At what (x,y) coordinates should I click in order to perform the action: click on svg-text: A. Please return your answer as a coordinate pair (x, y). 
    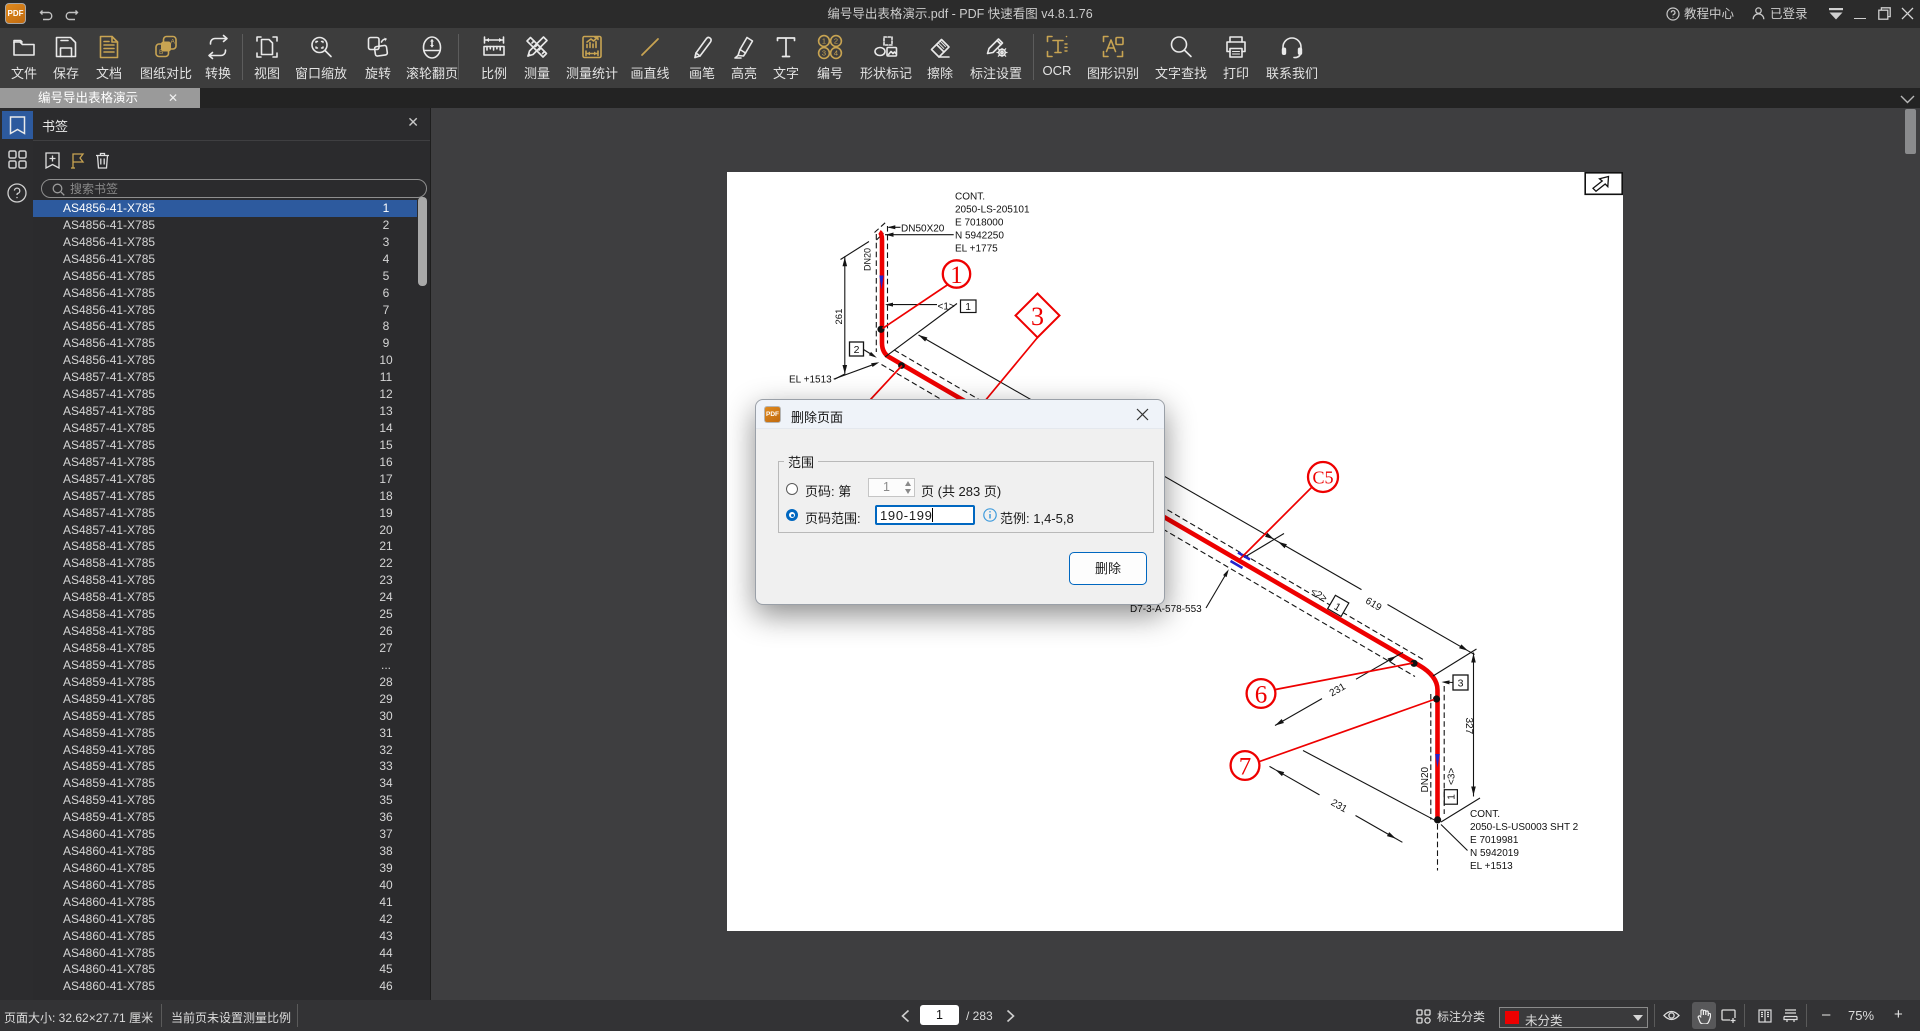
    Looking at the image, I should click on (173, 42).